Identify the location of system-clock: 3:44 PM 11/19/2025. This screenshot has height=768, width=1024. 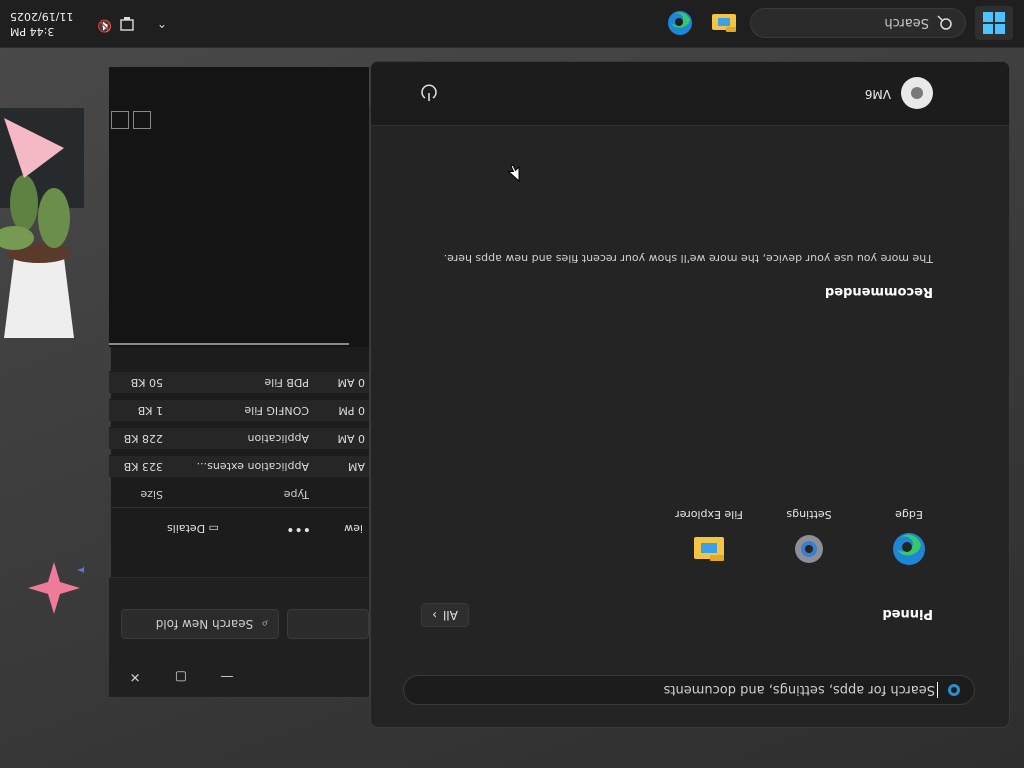
(46, 24).